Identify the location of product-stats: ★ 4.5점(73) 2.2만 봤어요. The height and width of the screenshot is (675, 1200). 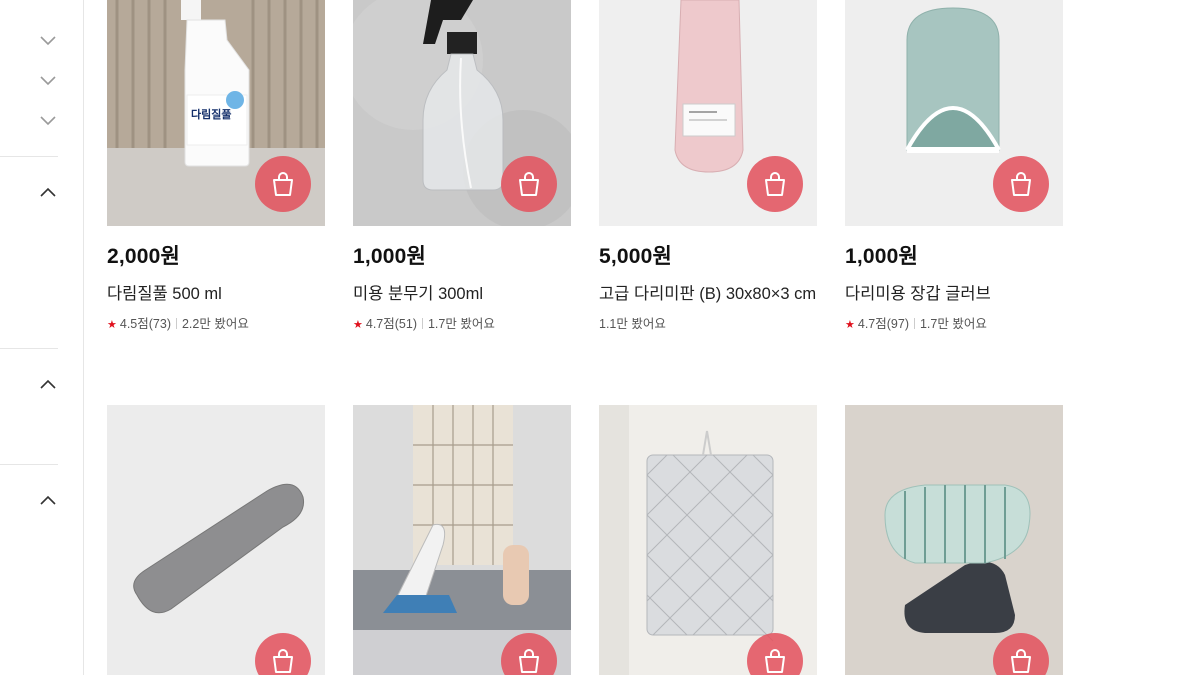
(216, 322).